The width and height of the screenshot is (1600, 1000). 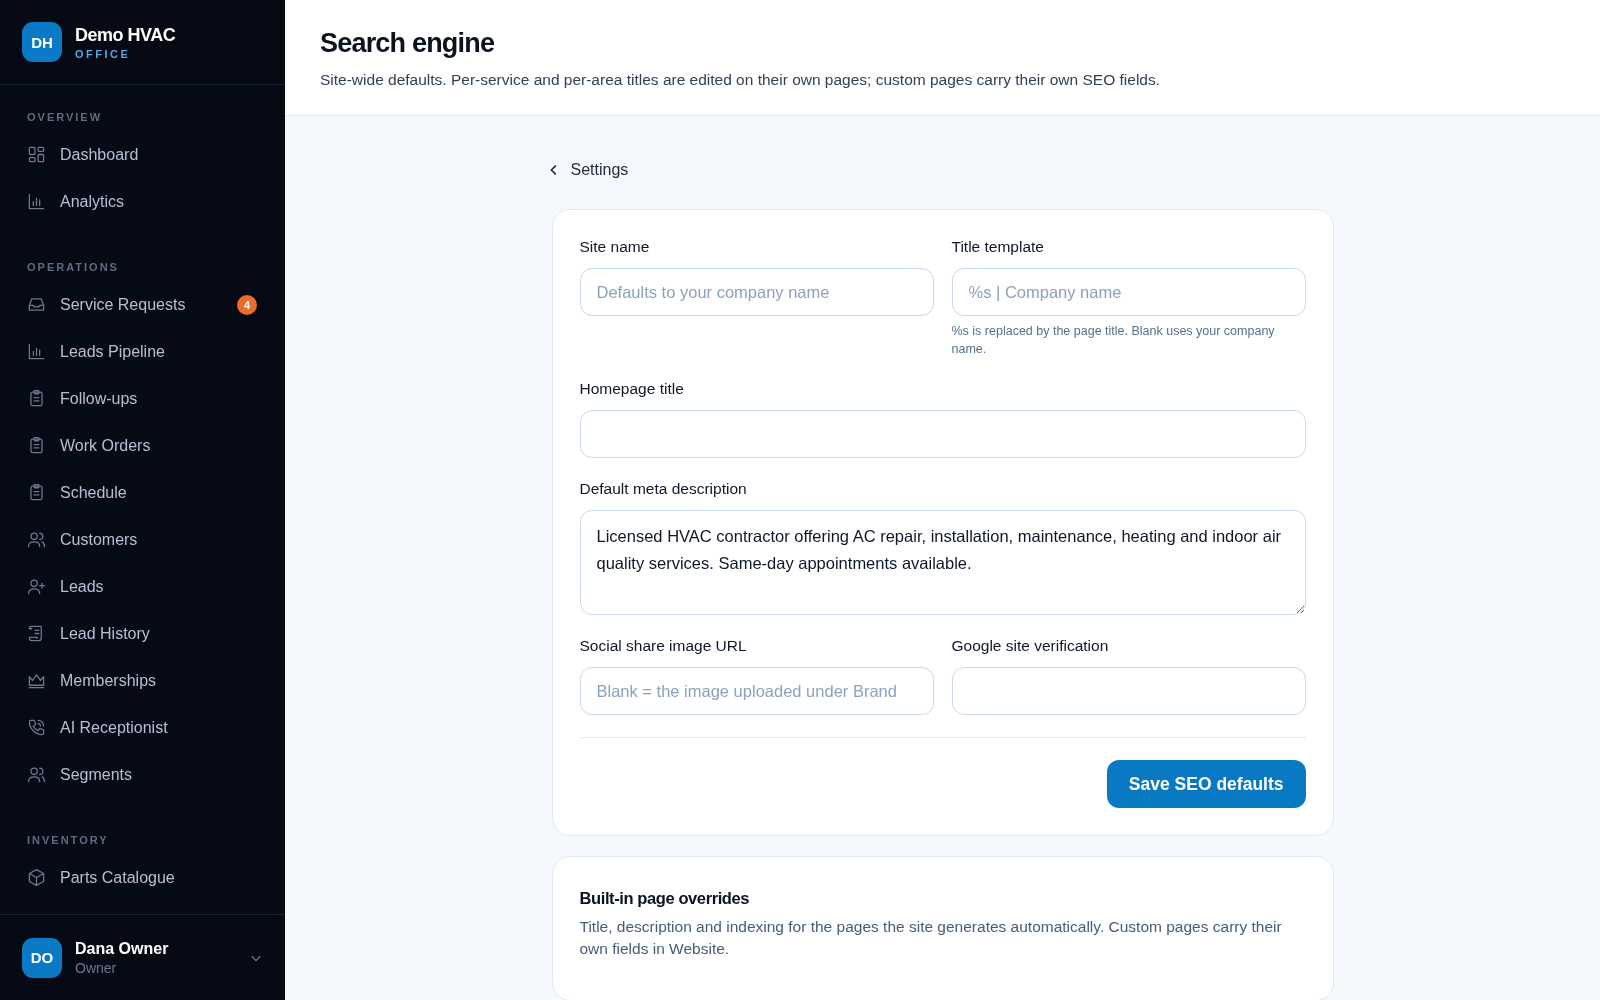 I want to click on input-field: %s | Company name, so click(x=1128, y=292).